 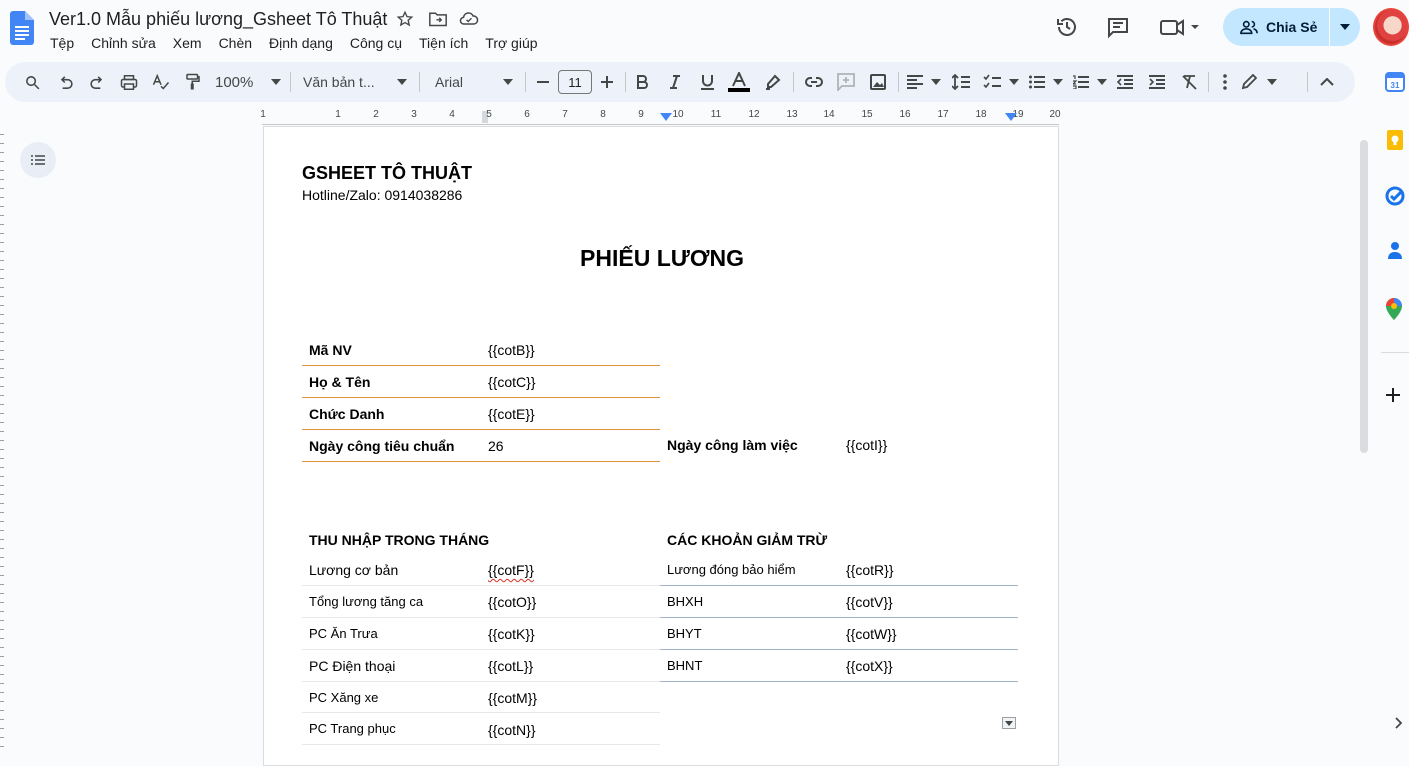 I want to click on employee-id-value: {{cotB}}, so click(x=511, y=350).